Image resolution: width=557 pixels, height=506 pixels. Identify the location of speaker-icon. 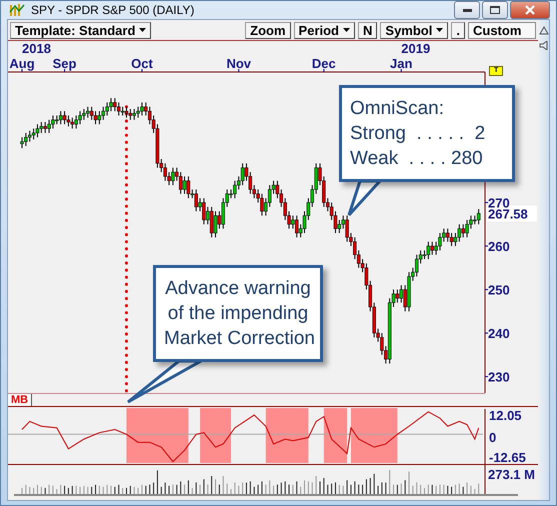
(543, 45).